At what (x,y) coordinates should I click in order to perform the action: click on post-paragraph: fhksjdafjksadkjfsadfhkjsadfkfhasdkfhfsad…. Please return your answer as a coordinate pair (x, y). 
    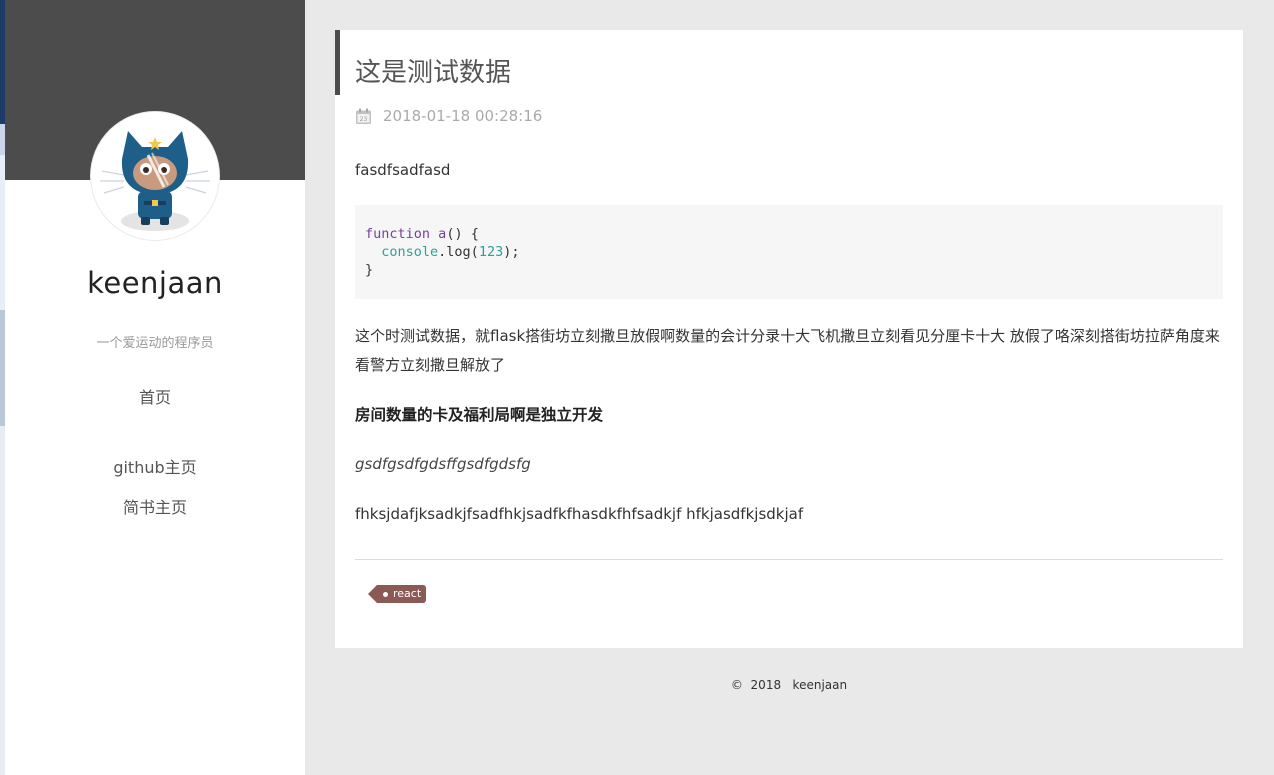
    Looking at the image, I should click on (579, 514).